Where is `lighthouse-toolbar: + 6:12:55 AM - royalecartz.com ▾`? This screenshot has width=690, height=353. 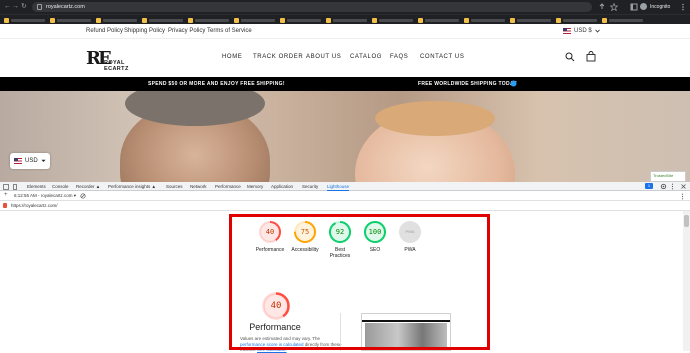 lighthouse-toolbar: + 6:12:55 AM - royalecartz.com ▾ is located at coordinates (345, 196).